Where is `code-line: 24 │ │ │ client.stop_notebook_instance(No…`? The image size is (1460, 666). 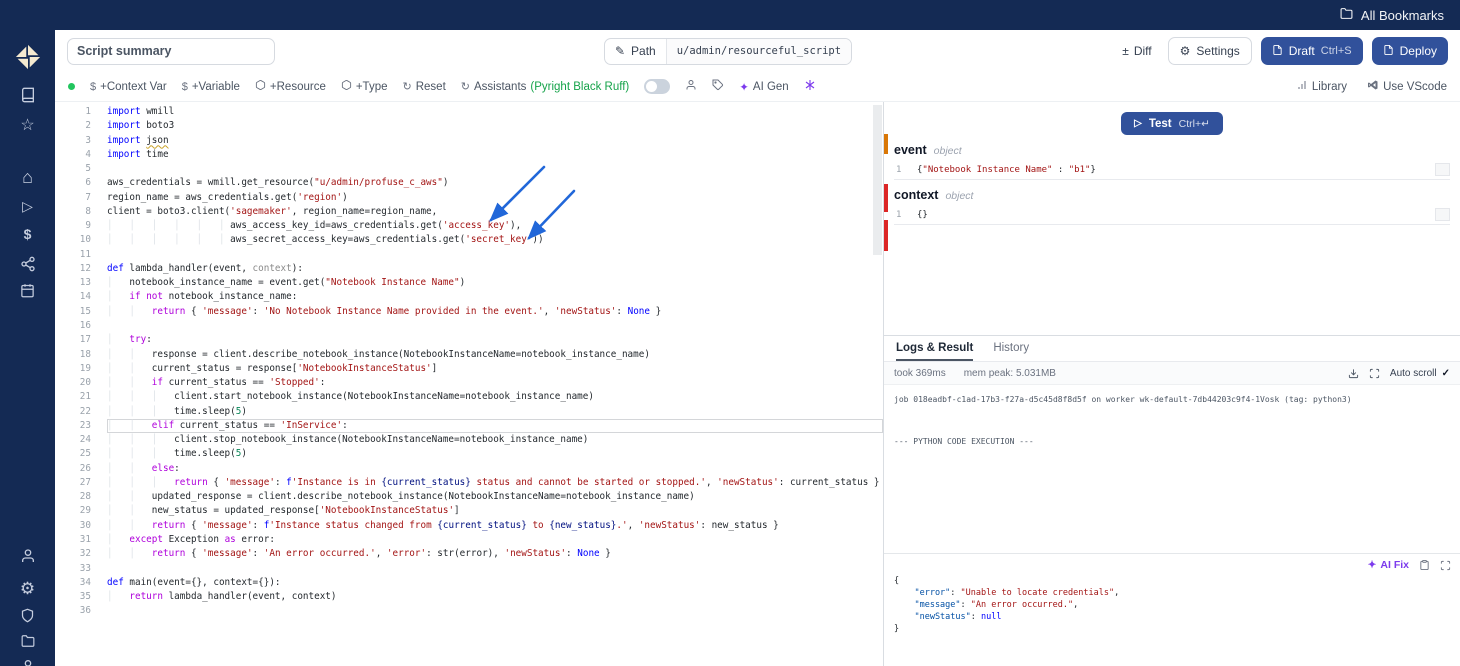
code-line: 24 │ │ │ client.stop_notebook_instance(No… is located at coordinates (469, 440).